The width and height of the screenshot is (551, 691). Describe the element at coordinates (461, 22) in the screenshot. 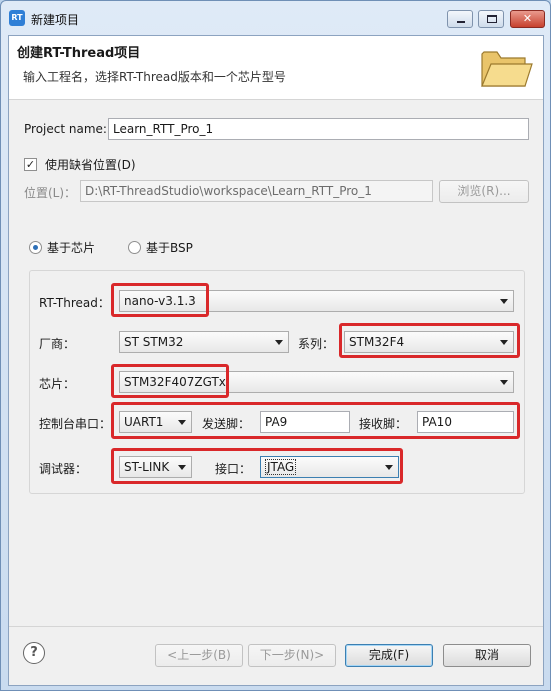

I see `minimize-icon` at that location.